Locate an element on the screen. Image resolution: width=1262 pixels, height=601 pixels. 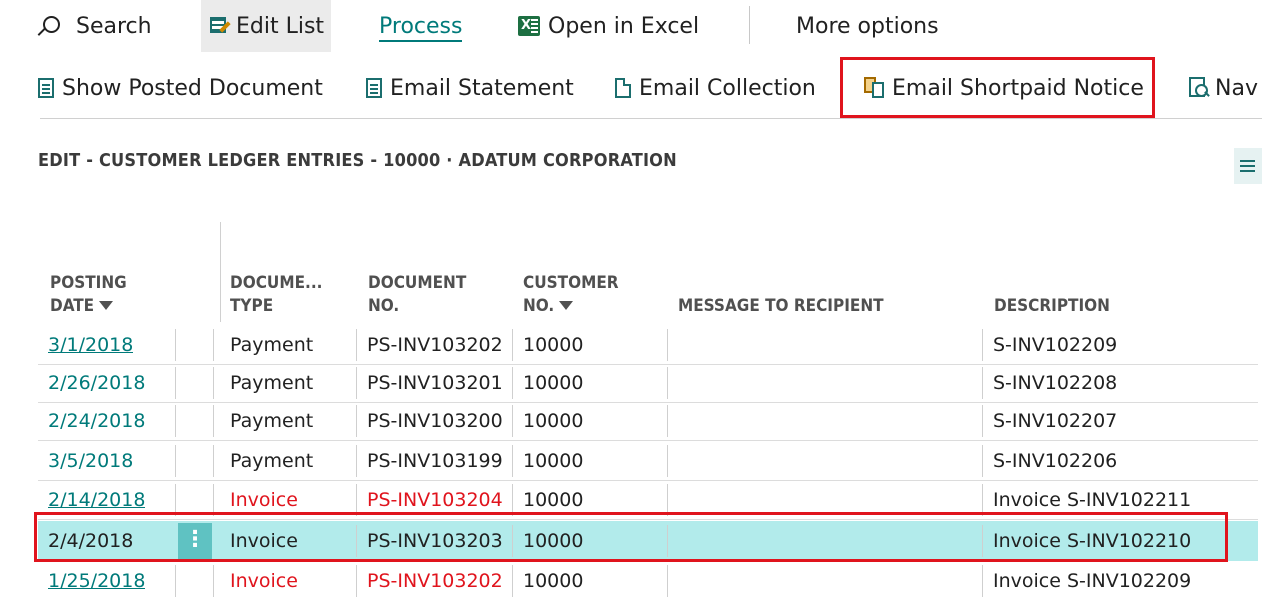
show-posted-document-label: Show Posted Document is located at coordinates (192, 88).